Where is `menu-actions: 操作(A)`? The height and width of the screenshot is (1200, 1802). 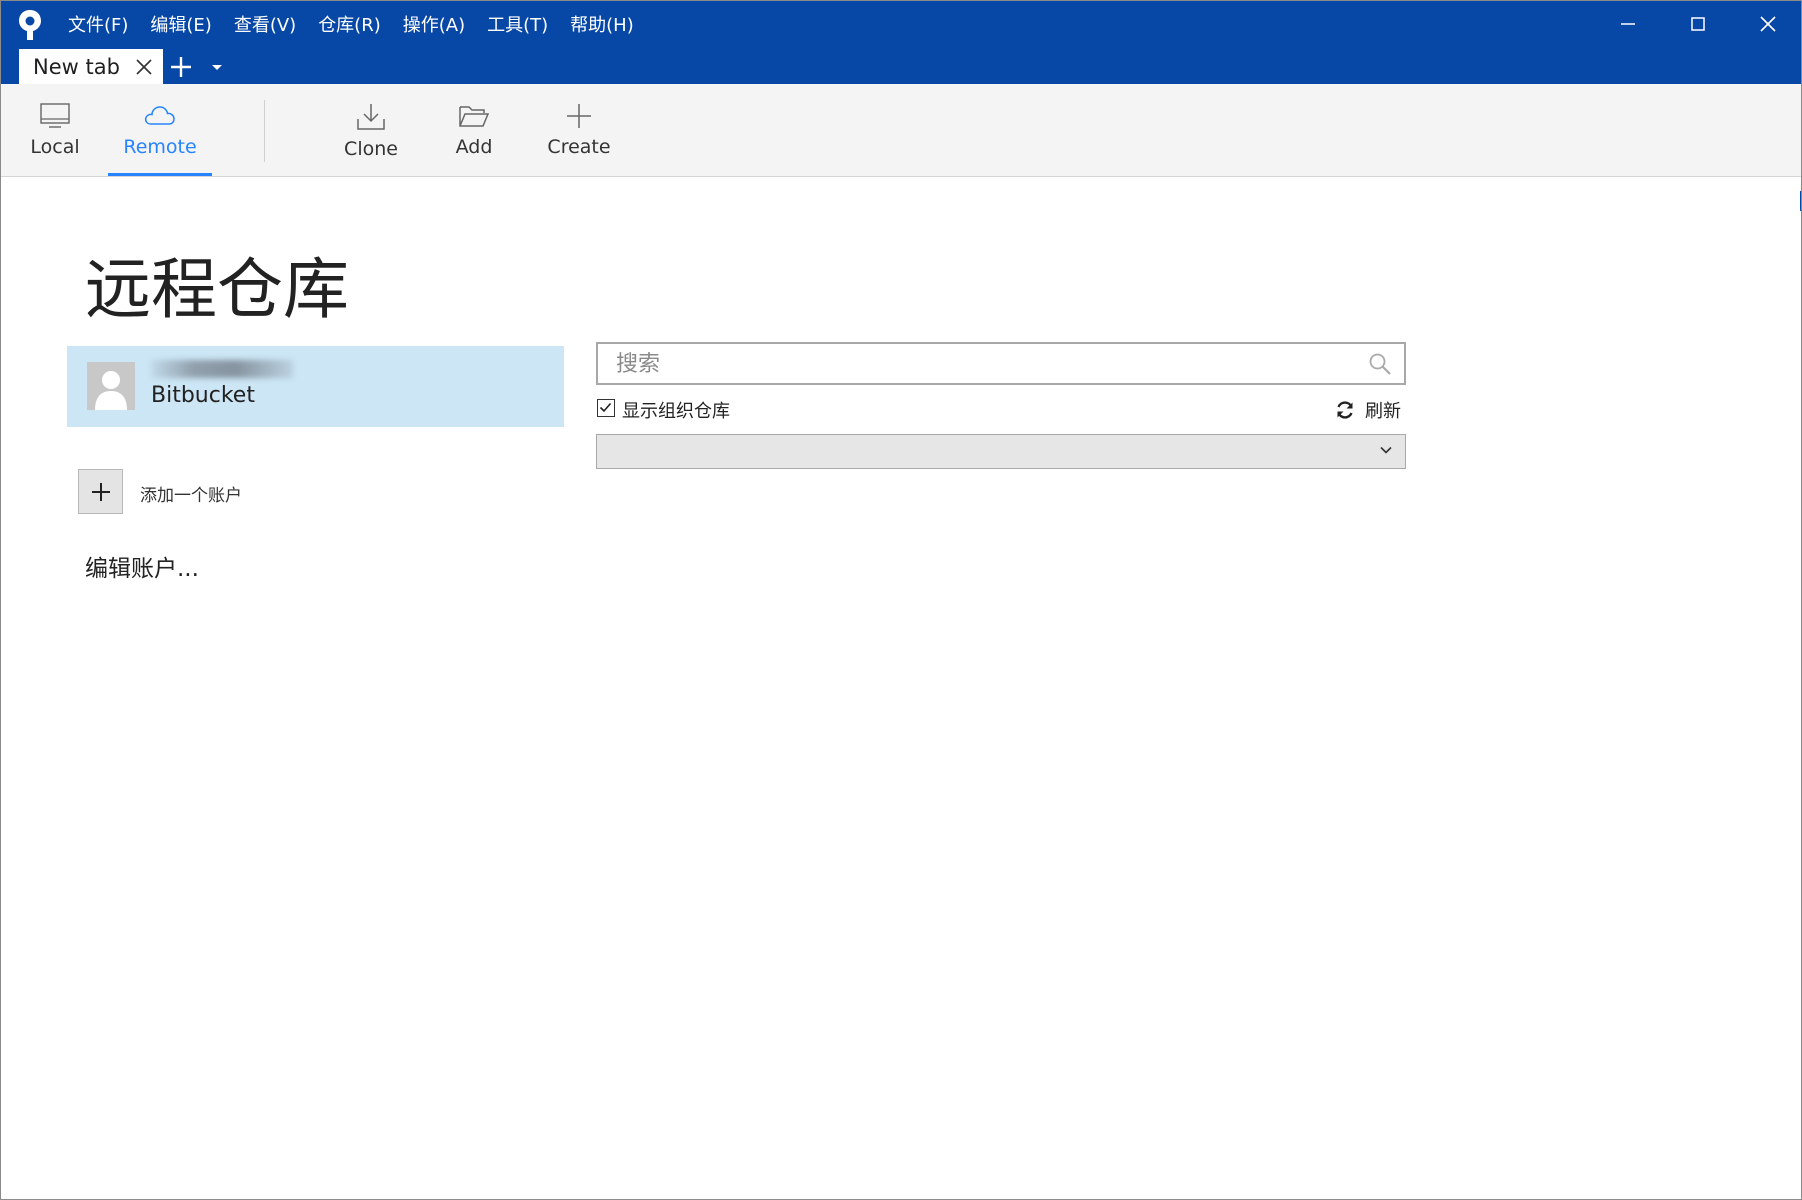 menu-actions: 操作(A) is located at coordinates (434, 24).